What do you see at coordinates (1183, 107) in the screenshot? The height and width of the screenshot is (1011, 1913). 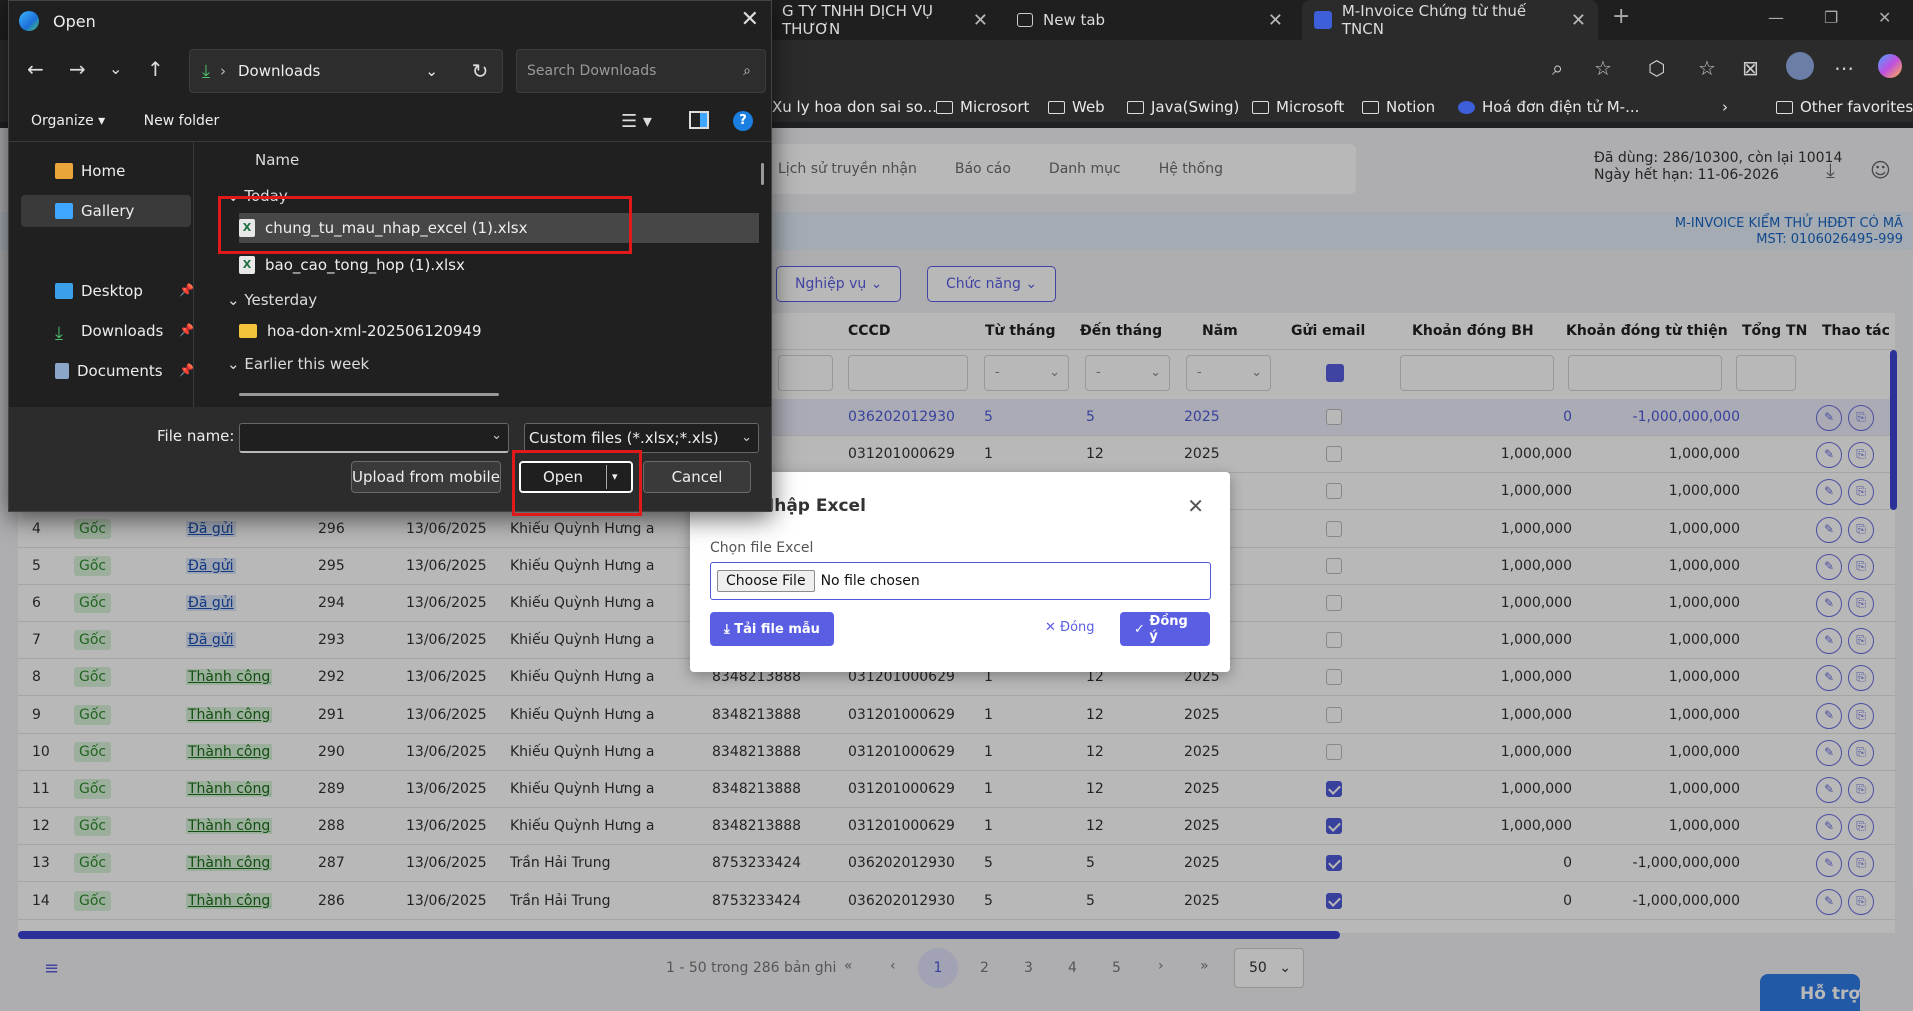 I see `fav-folder: Java(Swing)` at bounding box center [1183, 107].